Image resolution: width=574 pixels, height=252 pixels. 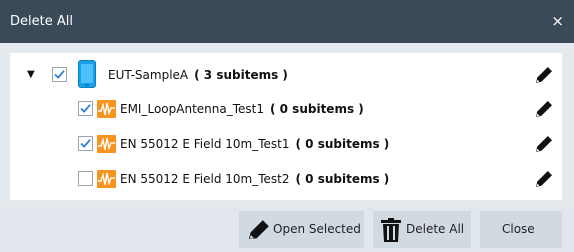 I want to click on open-selected-button: Open Selected, so click(x=301, y=229).